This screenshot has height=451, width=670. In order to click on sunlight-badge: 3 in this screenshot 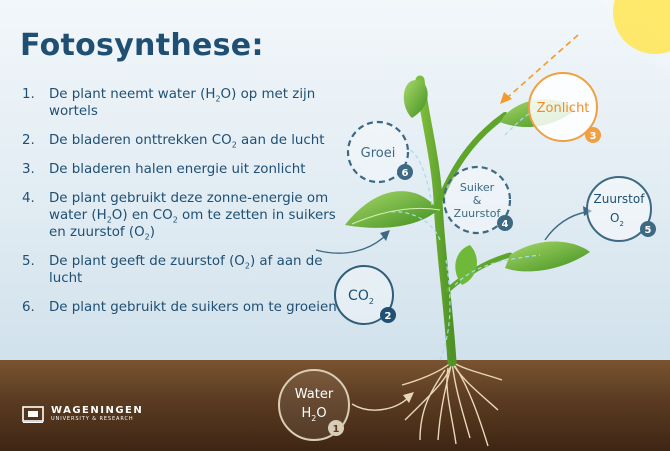, I will do `click(593, 136)`.